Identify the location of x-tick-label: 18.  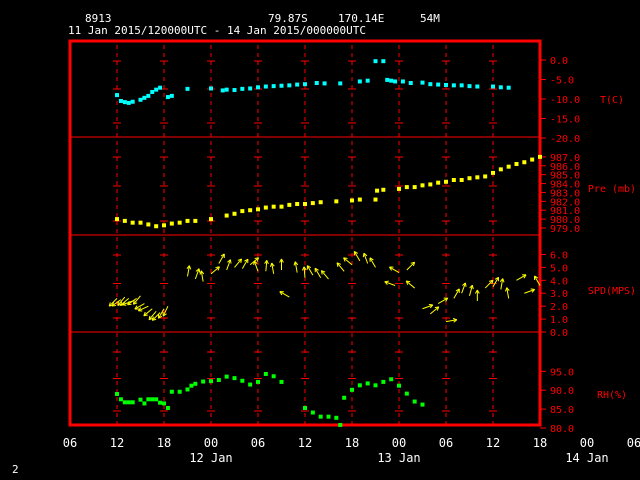
(352, 443).